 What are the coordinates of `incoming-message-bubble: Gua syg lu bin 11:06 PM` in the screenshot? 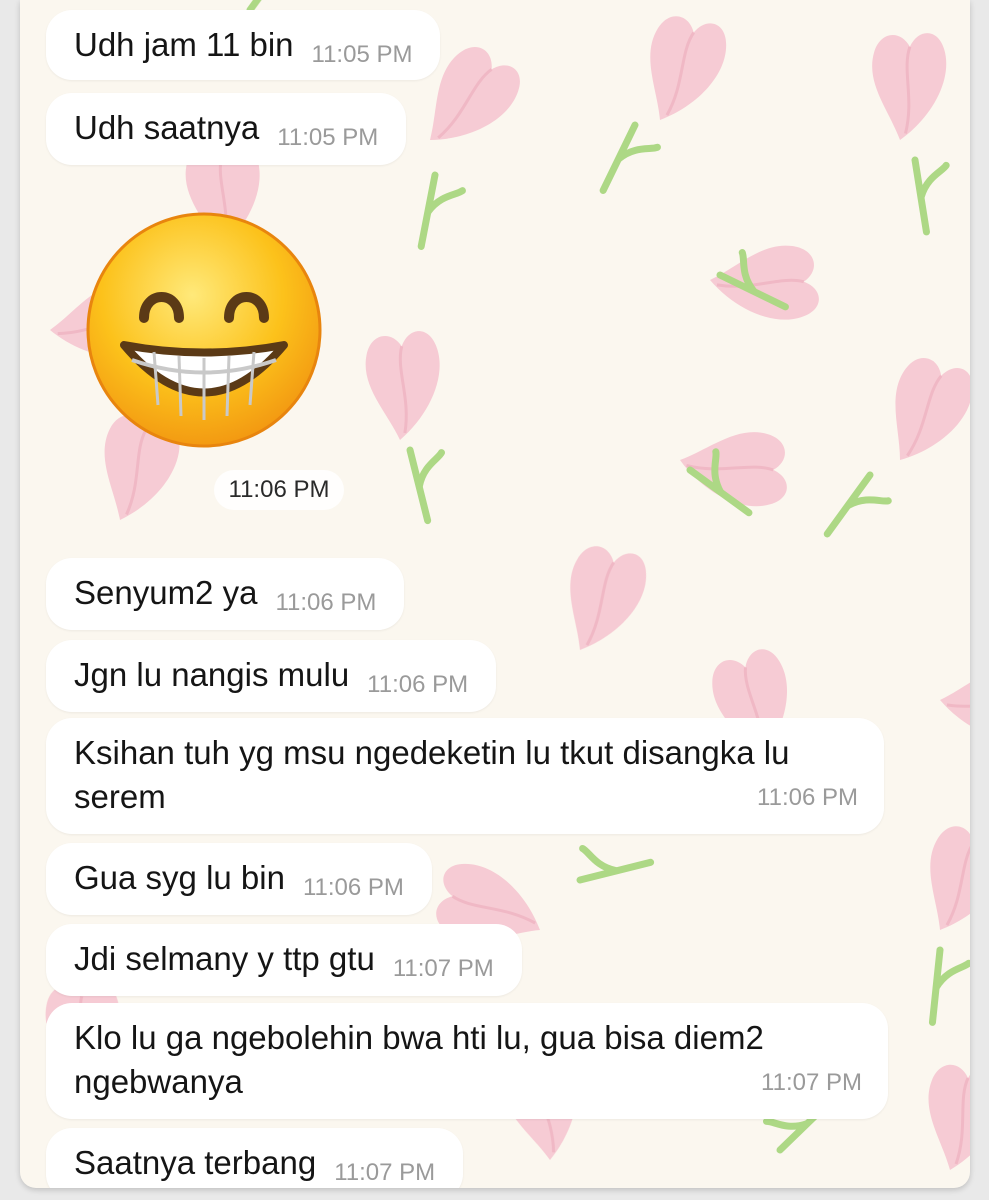 It's located at (239, 879).